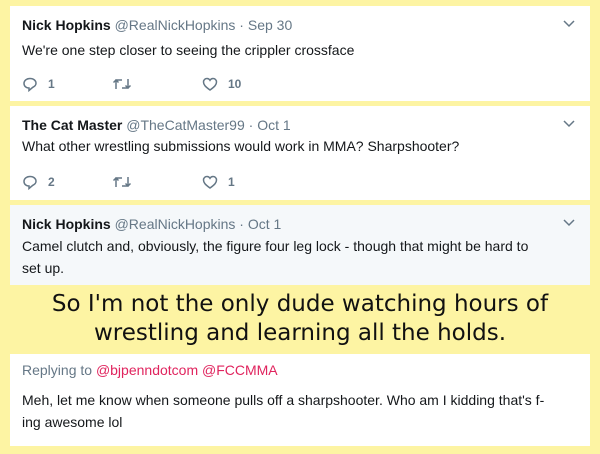 Image resolution: width=600 pixels, height=454 pixels. Describe the element at coordinates (270, 25) in the screenshot. I see `tweet-date: Sep 30` at that location.